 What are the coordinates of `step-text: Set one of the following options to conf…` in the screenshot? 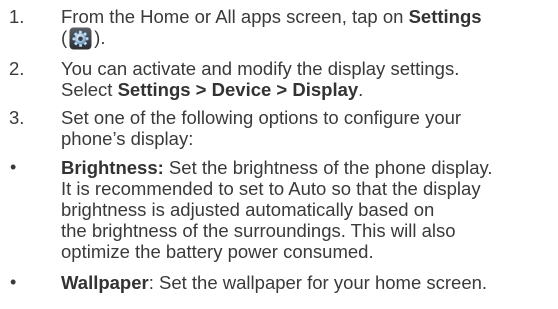 It's located at (309, 128).